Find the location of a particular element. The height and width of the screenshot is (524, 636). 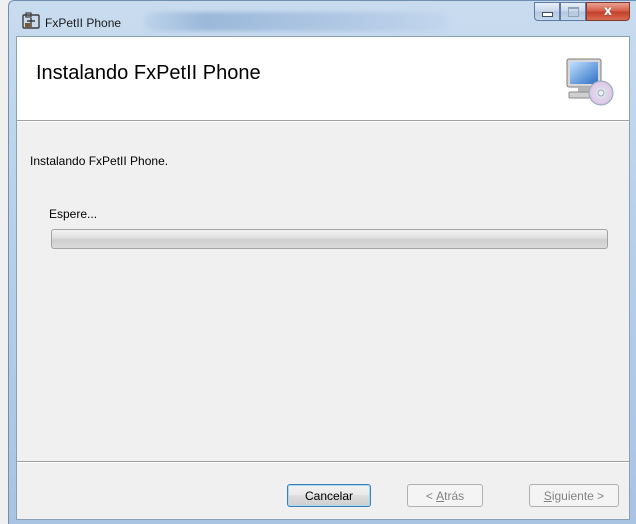

next-button: Siguiente > is located at coordinates (574, 495).